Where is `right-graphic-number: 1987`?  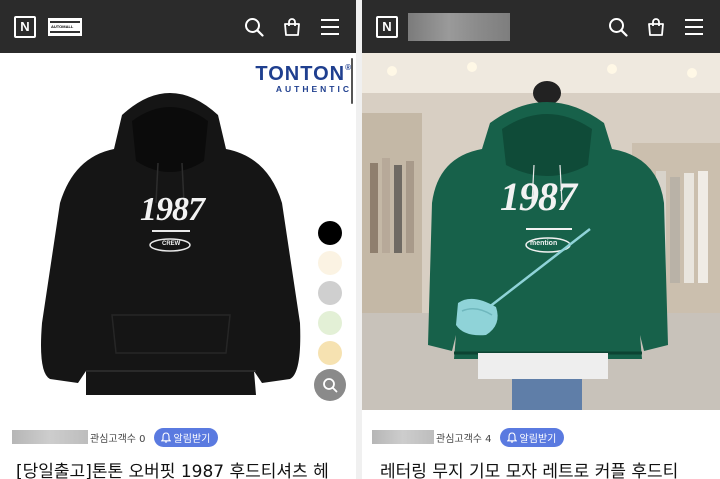
right-graphic-number: 1987 is located at coordinates (538, 196).